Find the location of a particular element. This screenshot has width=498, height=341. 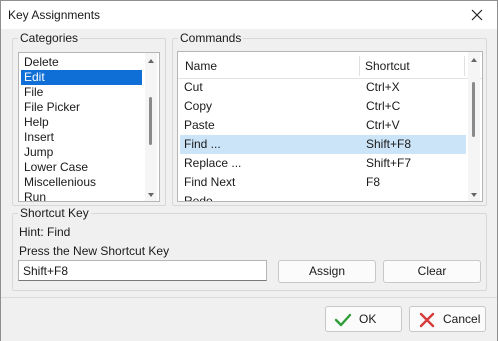

categories-scrollbar is located at coordinates (151, 127).